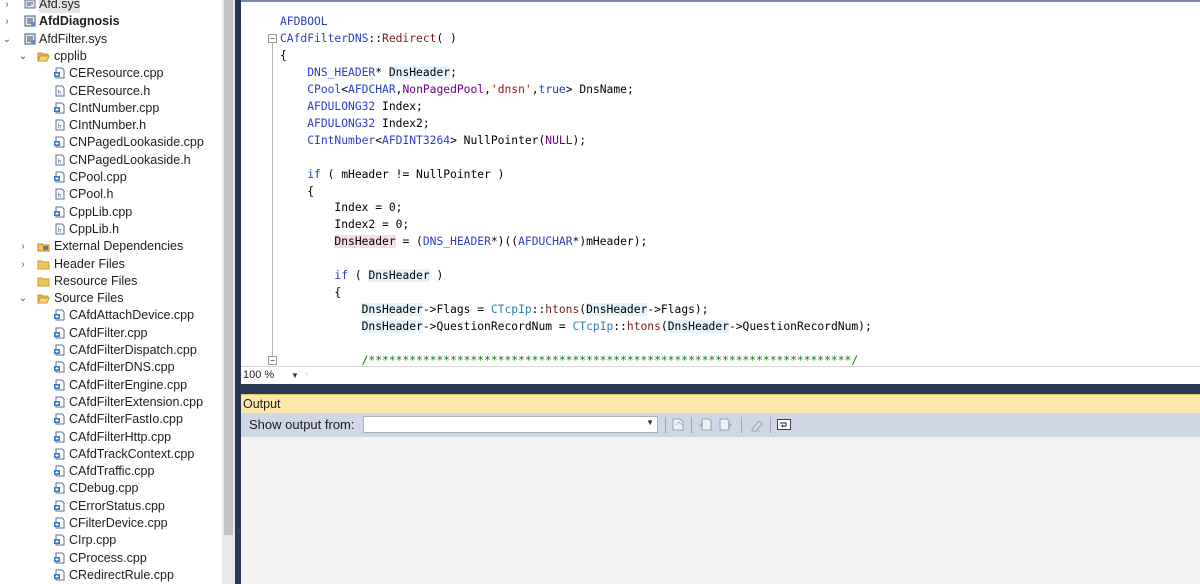 This screenshot has width=1200, height=584. I want to click on code-token: CAfdFilterDNS, so click(324, 38).